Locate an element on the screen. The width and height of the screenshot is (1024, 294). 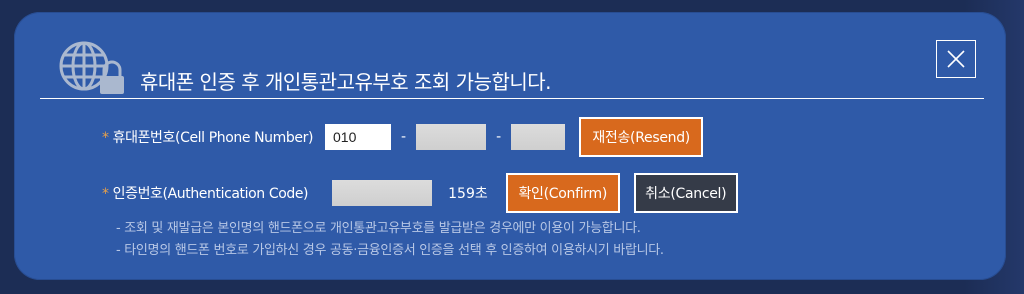
auth-label-text: 인증번호(Authentication Code) is located at coordinates (210, 194).